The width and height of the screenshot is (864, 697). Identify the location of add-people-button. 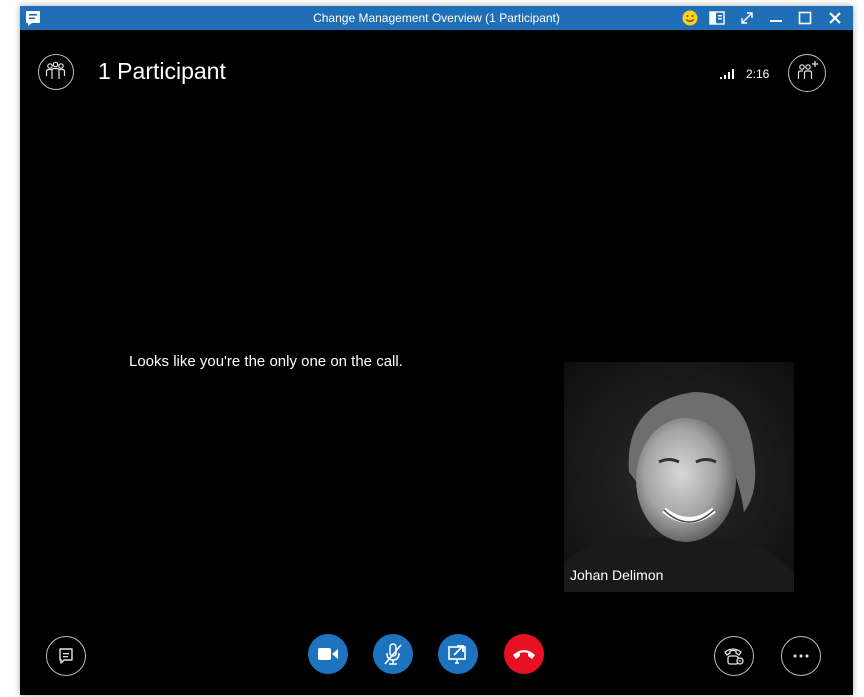
(807, 73).